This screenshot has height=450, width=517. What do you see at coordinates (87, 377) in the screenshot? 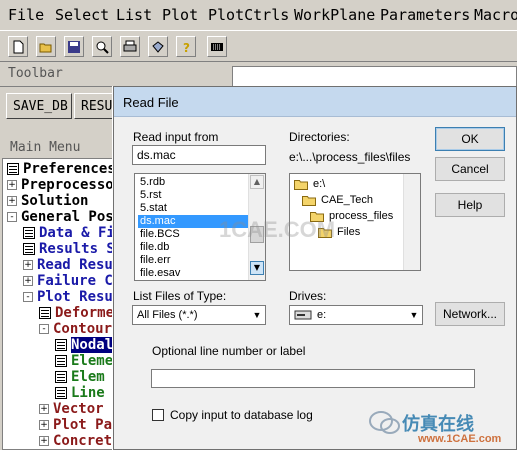
I see `tree-item: Elem Table` at bounding box center [87, 377].